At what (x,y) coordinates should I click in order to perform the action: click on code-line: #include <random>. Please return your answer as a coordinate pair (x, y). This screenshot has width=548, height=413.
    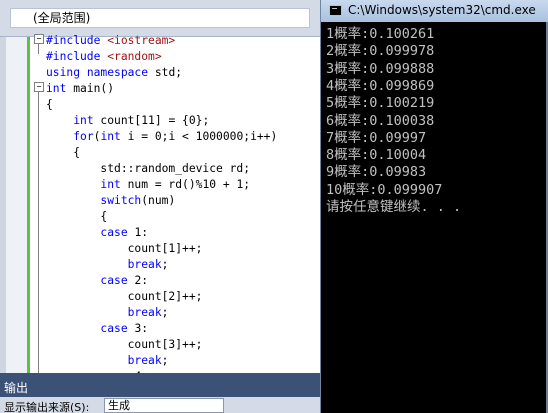
    Looking at the image, I should click on (104, 57).